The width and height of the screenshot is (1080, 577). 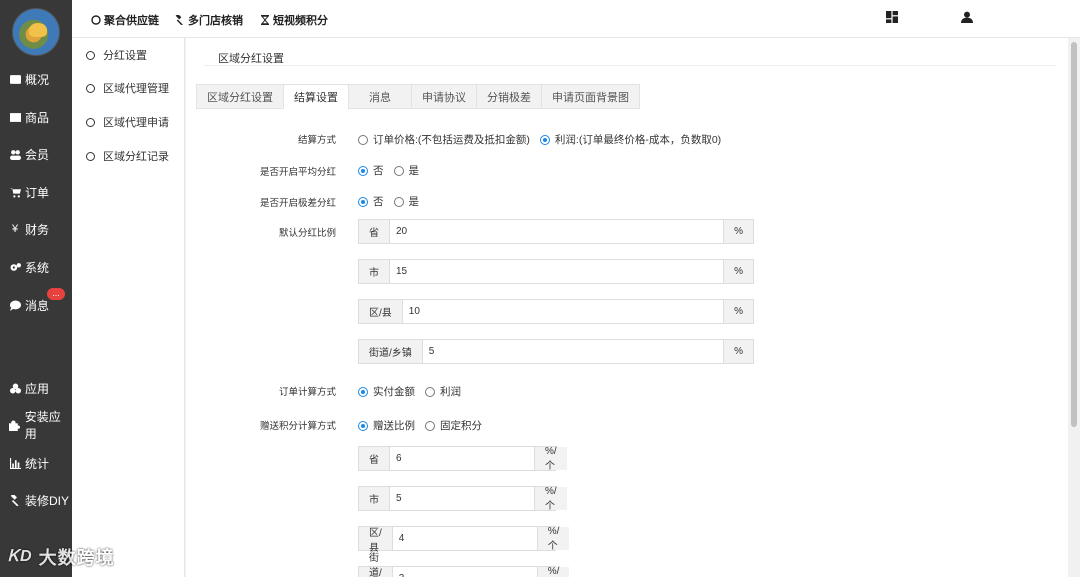 What do you see at coordinates (374, 498) in the screenshot?
I see `points-prefix: 市` at bounding box center [374, 498].